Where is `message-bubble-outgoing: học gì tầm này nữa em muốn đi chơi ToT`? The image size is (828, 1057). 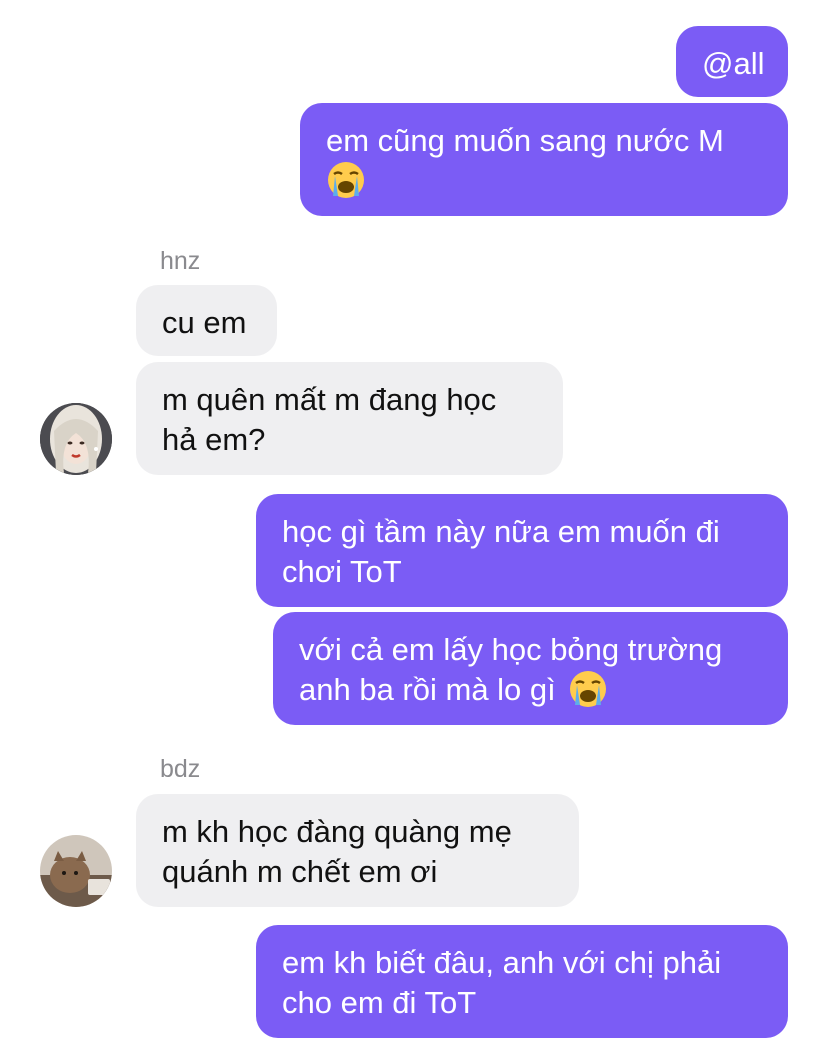
message-bubble-outgoing: học gì tầm này nữa em muốn đi chơi ToT is located at coordinates (522, 550).